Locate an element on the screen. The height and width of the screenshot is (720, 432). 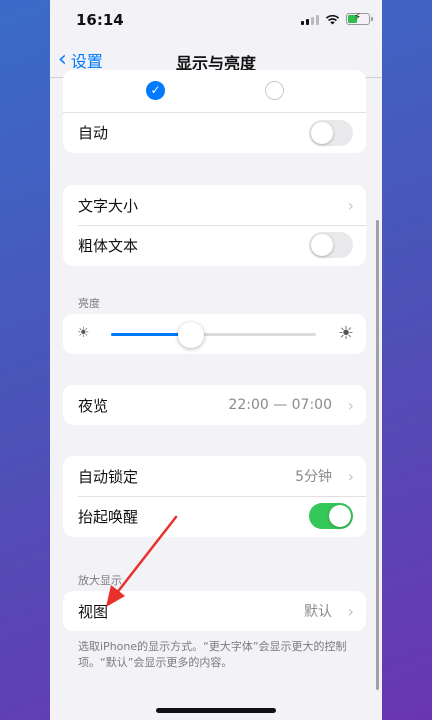
bold-text-label: 粗体文本 is located at coordinates (108, 245).